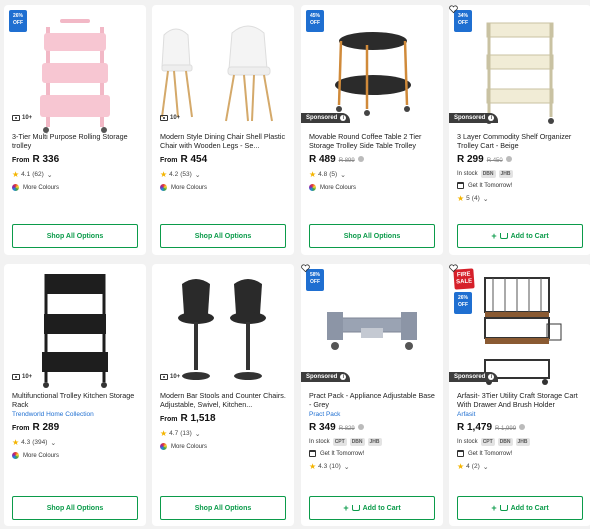 Image resolution: width=590 pixels, height=529 pixels. What do you see at coordinates (223, 433) in the screenshot?
I see `product-rating: ★ 4.7 (13) ⌄` at bounding box center [223, 433].